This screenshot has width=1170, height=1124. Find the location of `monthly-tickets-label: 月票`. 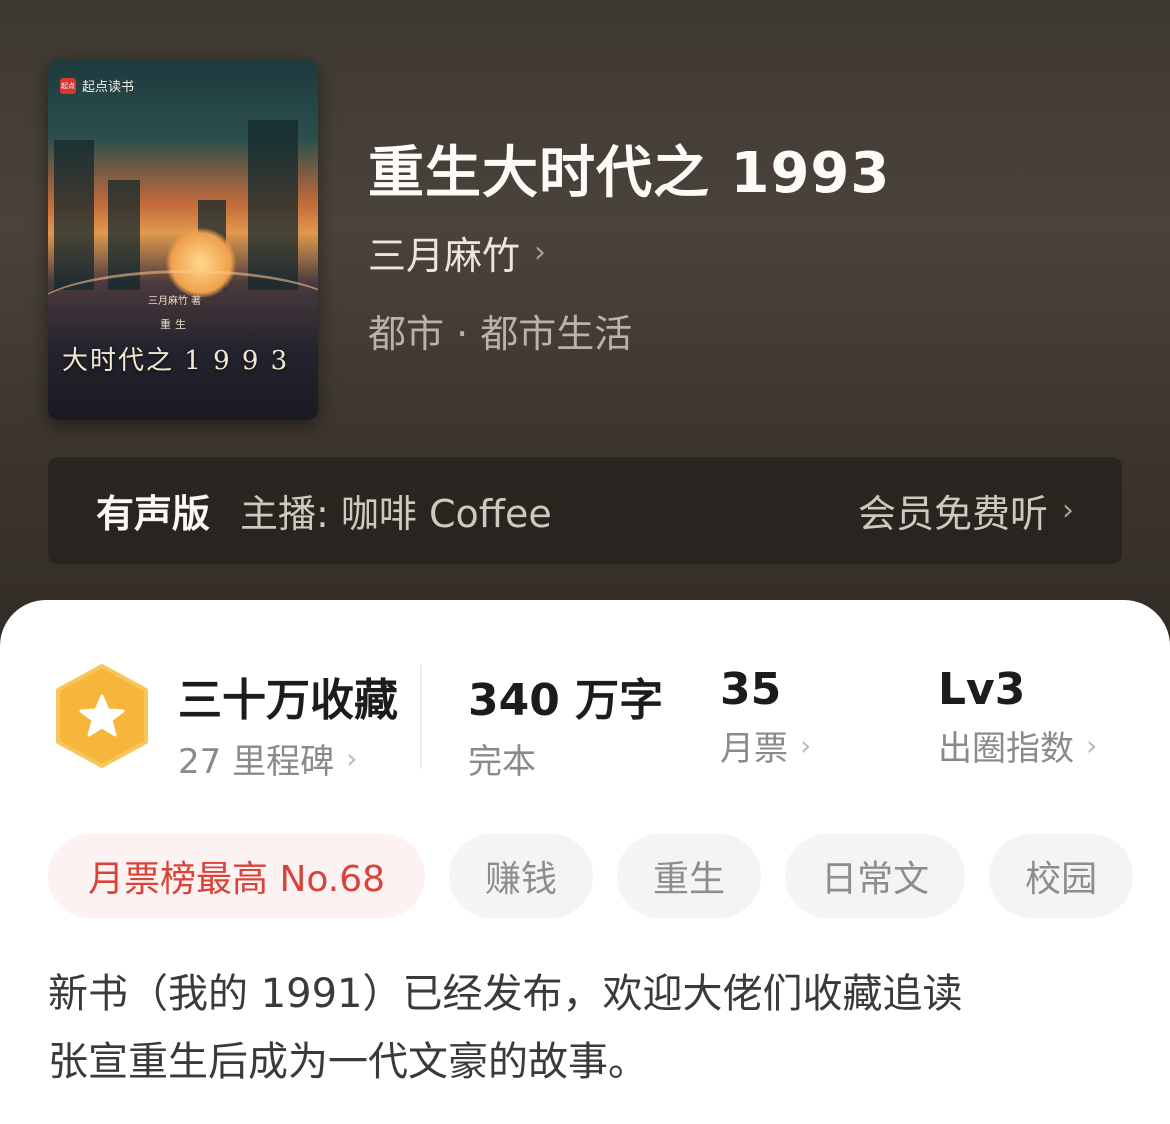

monthly-tickets-label: 月票 is located at coordinates (754, 749).